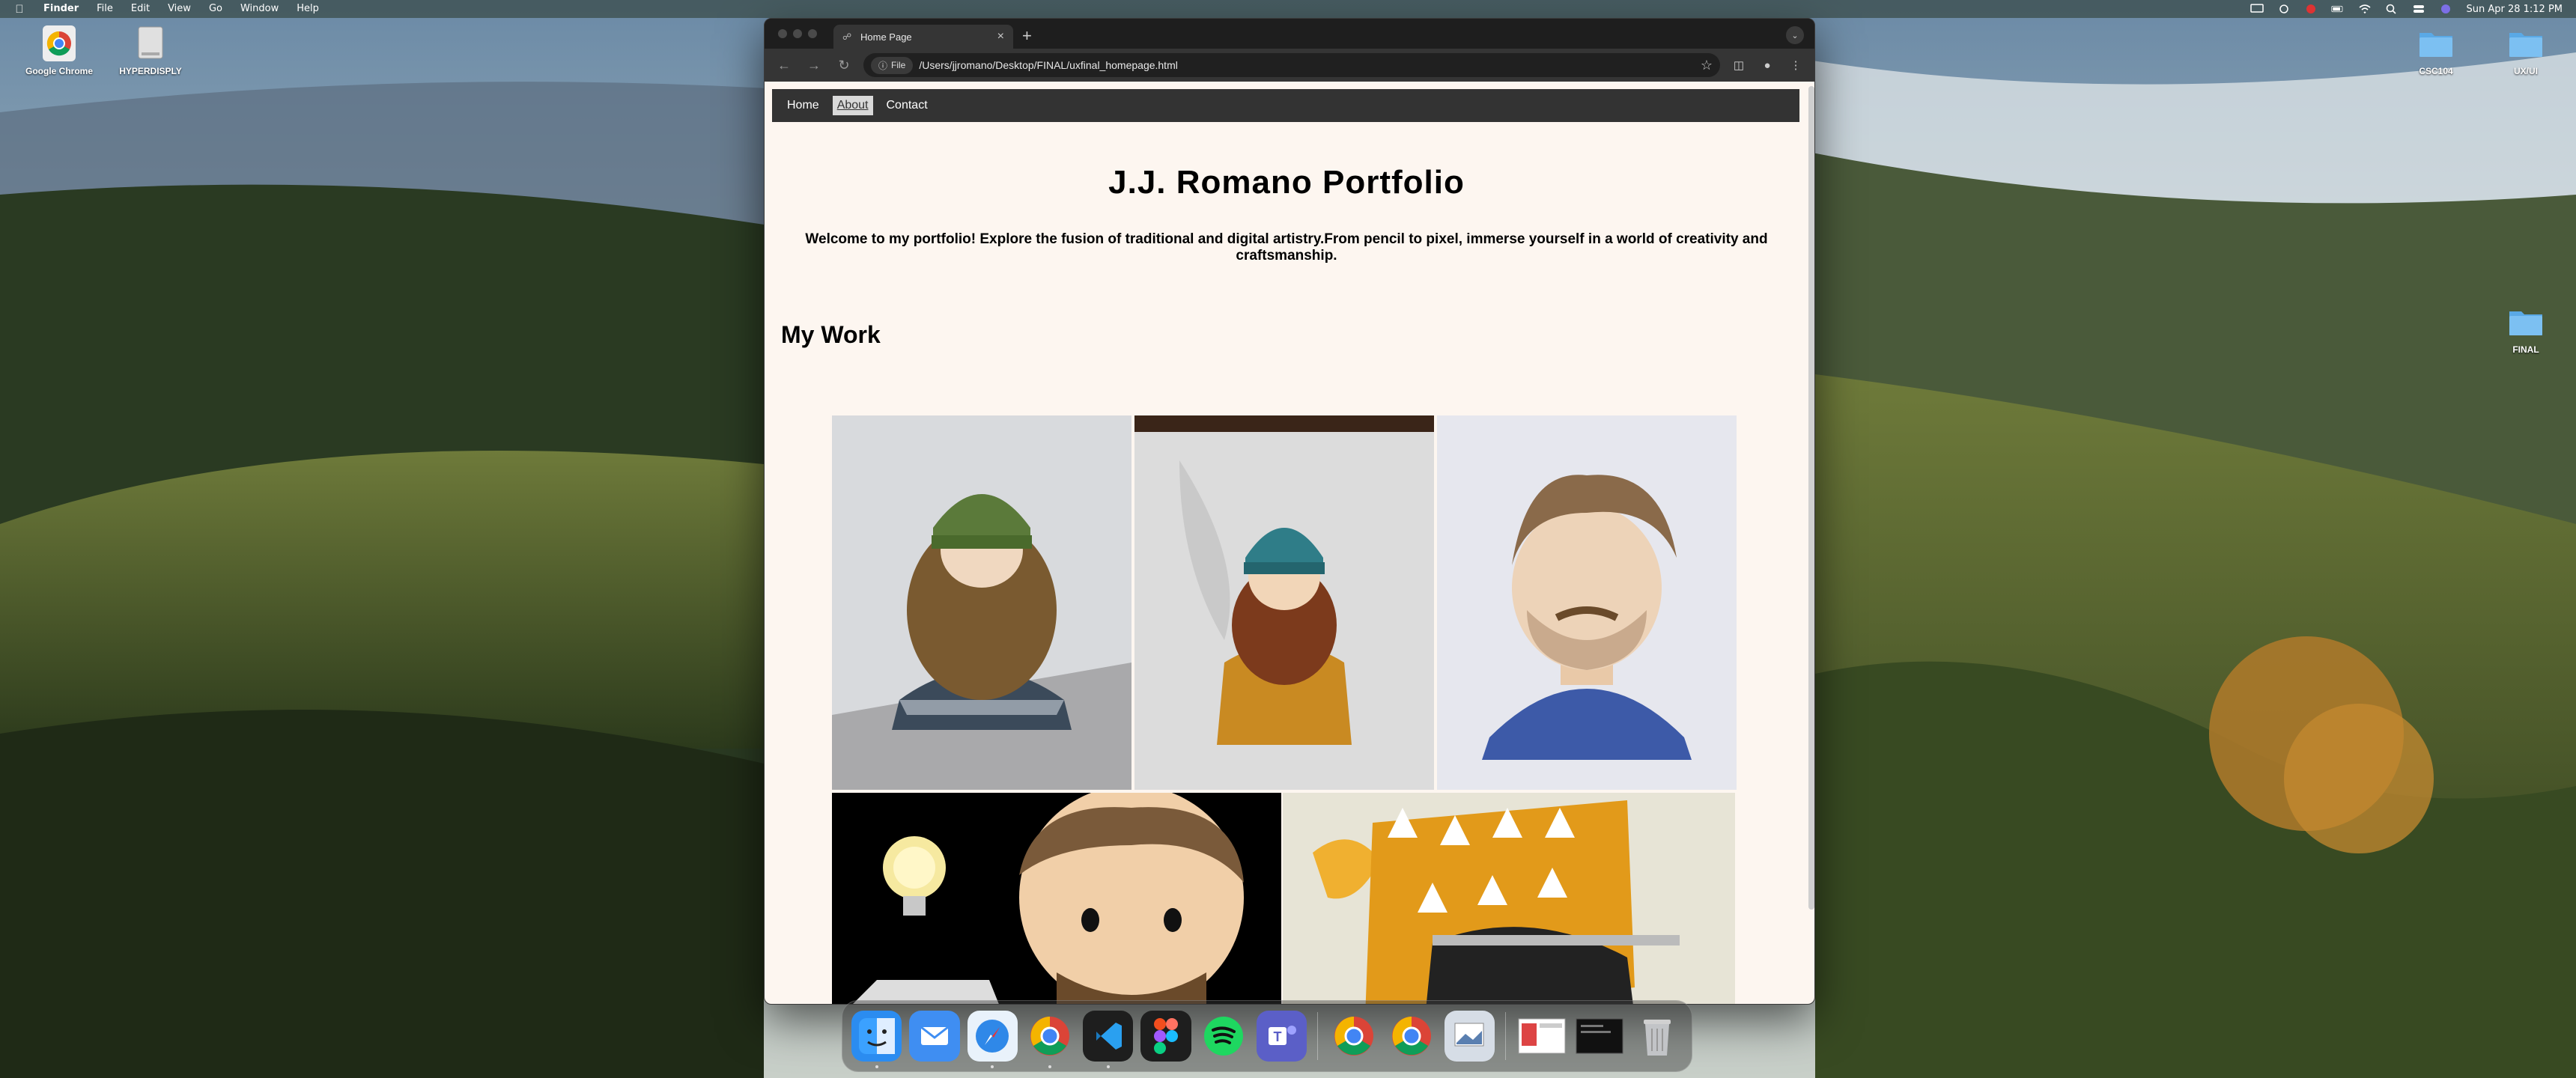 The image size is (2576, 1078). I want to click on dock-preview, so click(1469, 1036).